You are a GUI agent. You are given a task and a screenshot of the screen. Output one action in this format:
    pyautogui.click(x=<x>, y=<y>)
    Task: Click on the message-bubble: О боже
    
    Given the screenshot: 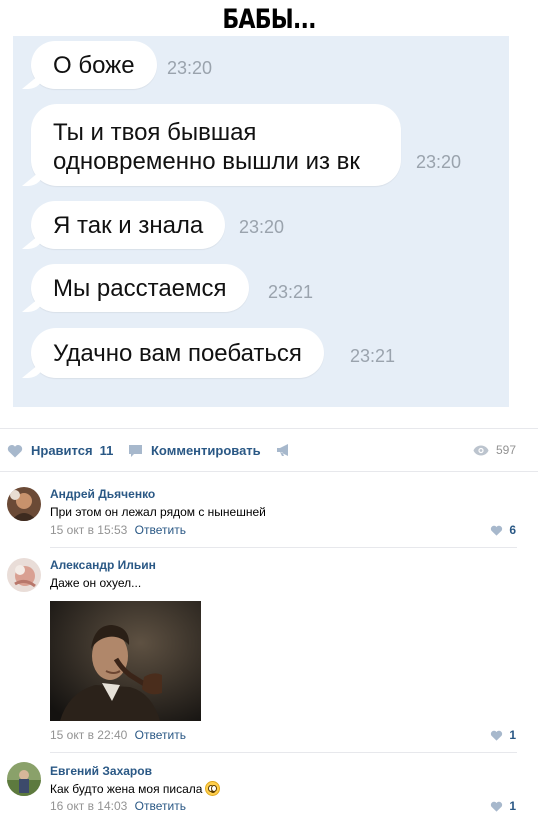 What is the action you would take?
    pyautogui.click(x=94, y=65)
    